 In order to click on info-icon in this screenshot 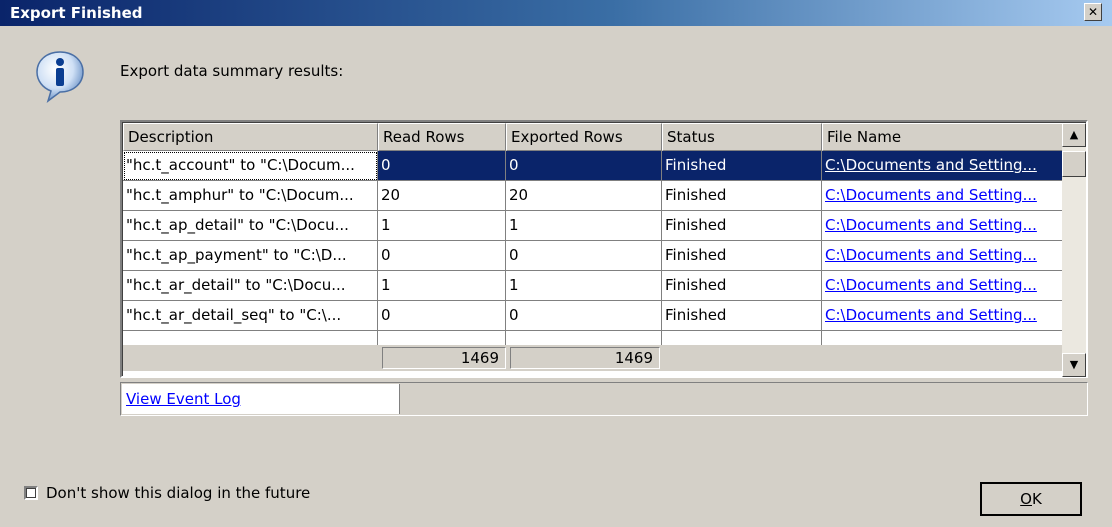, I will do `click(60, 77)`.